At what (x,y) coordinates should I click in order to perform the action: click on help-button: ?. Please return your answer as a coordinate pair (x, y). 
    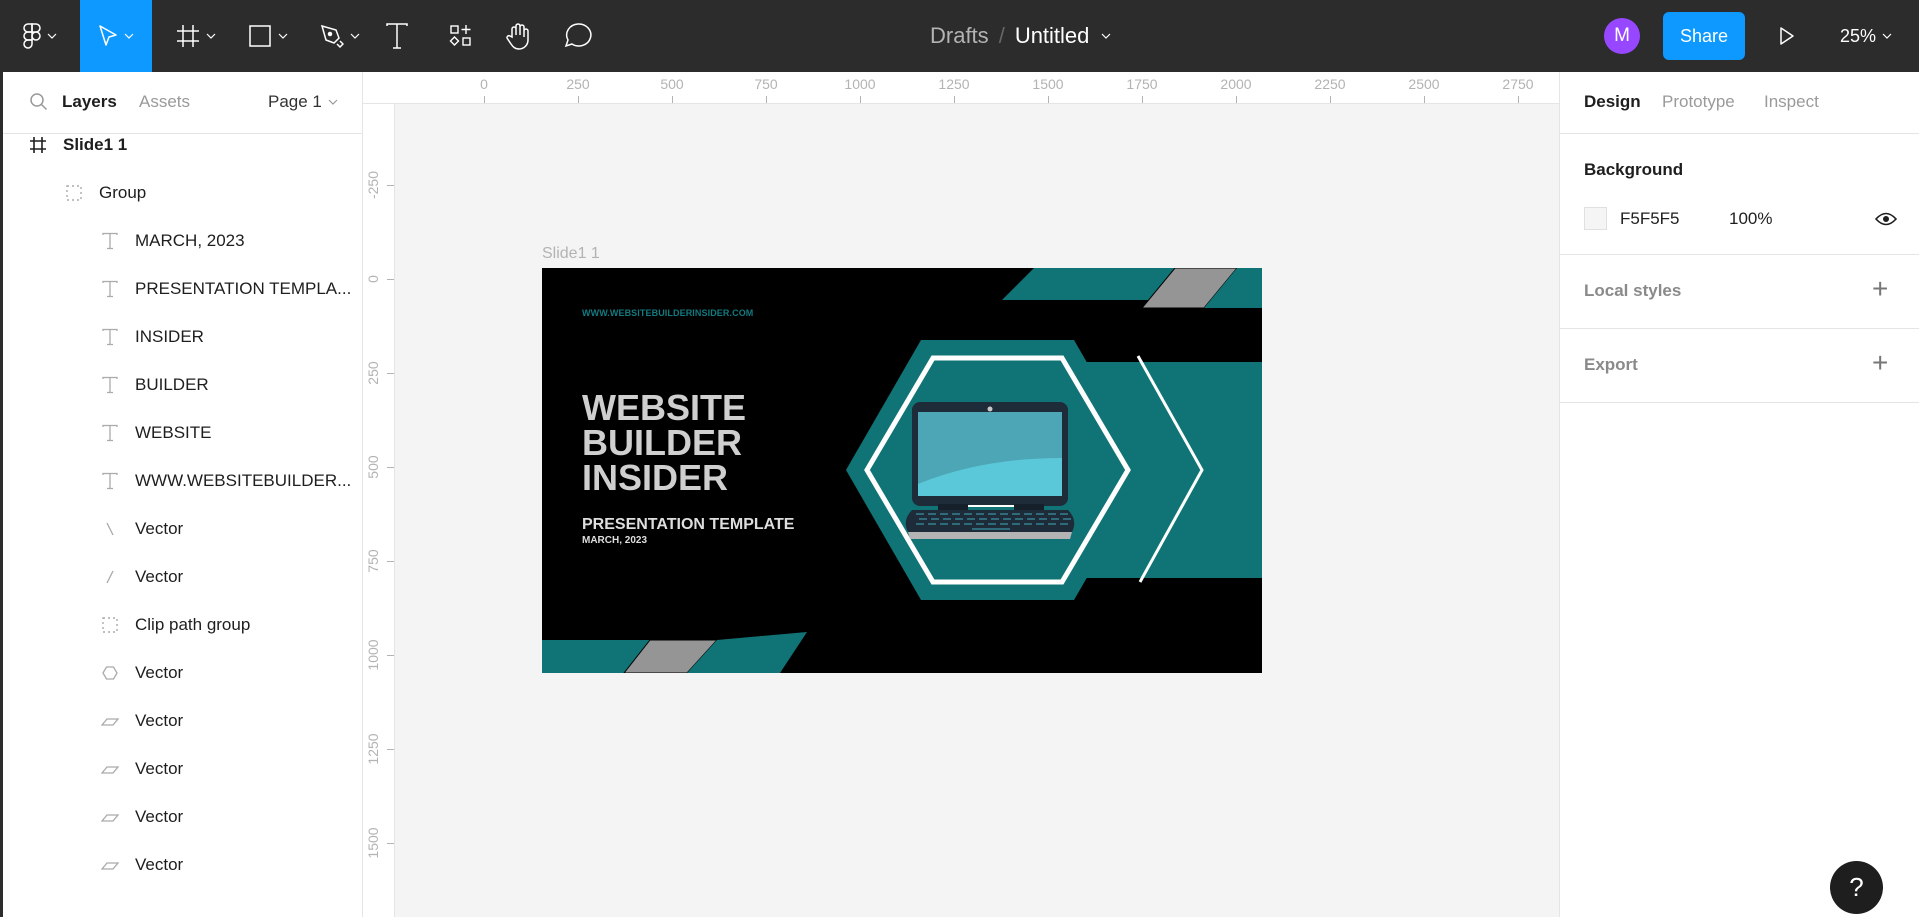
    Looking at the image, I should click on (1856, 887).